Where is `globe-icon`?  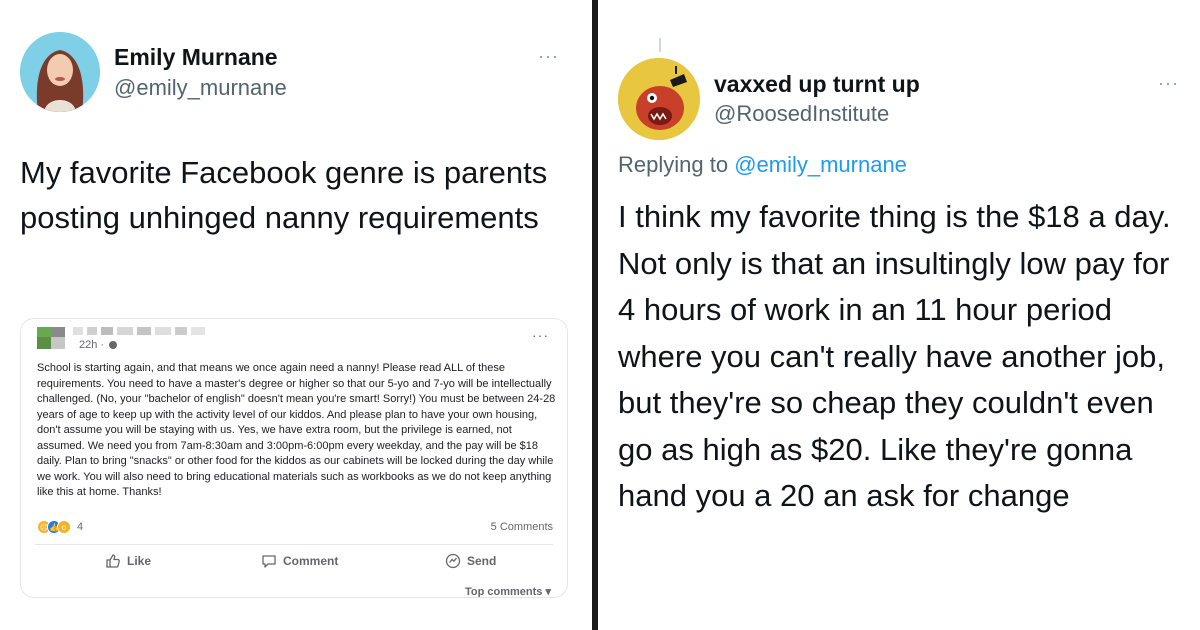 globe-icon is located at coordinates (113, 345).